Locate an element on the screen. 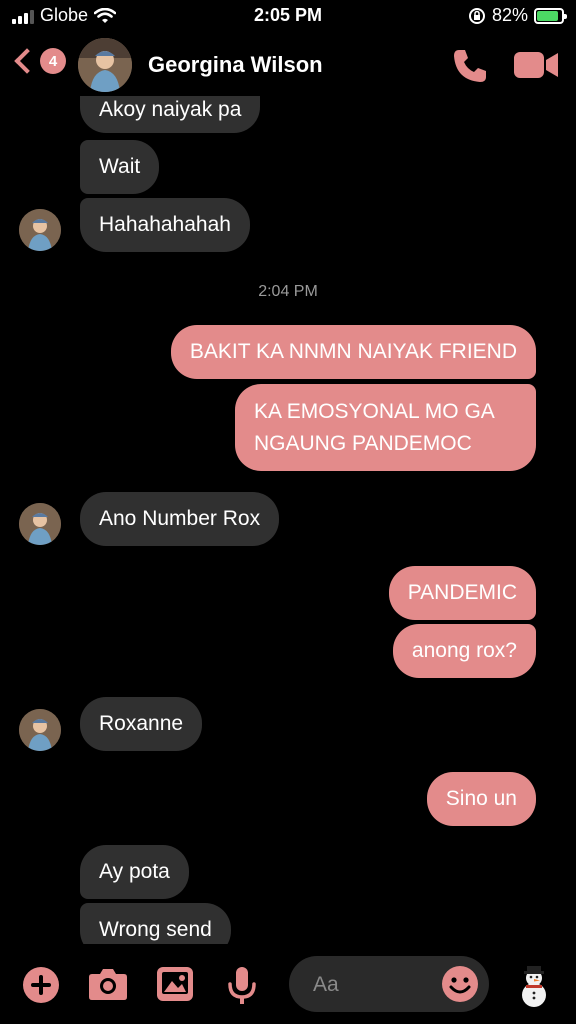  battery-icon is located at coordinates (550, 15).